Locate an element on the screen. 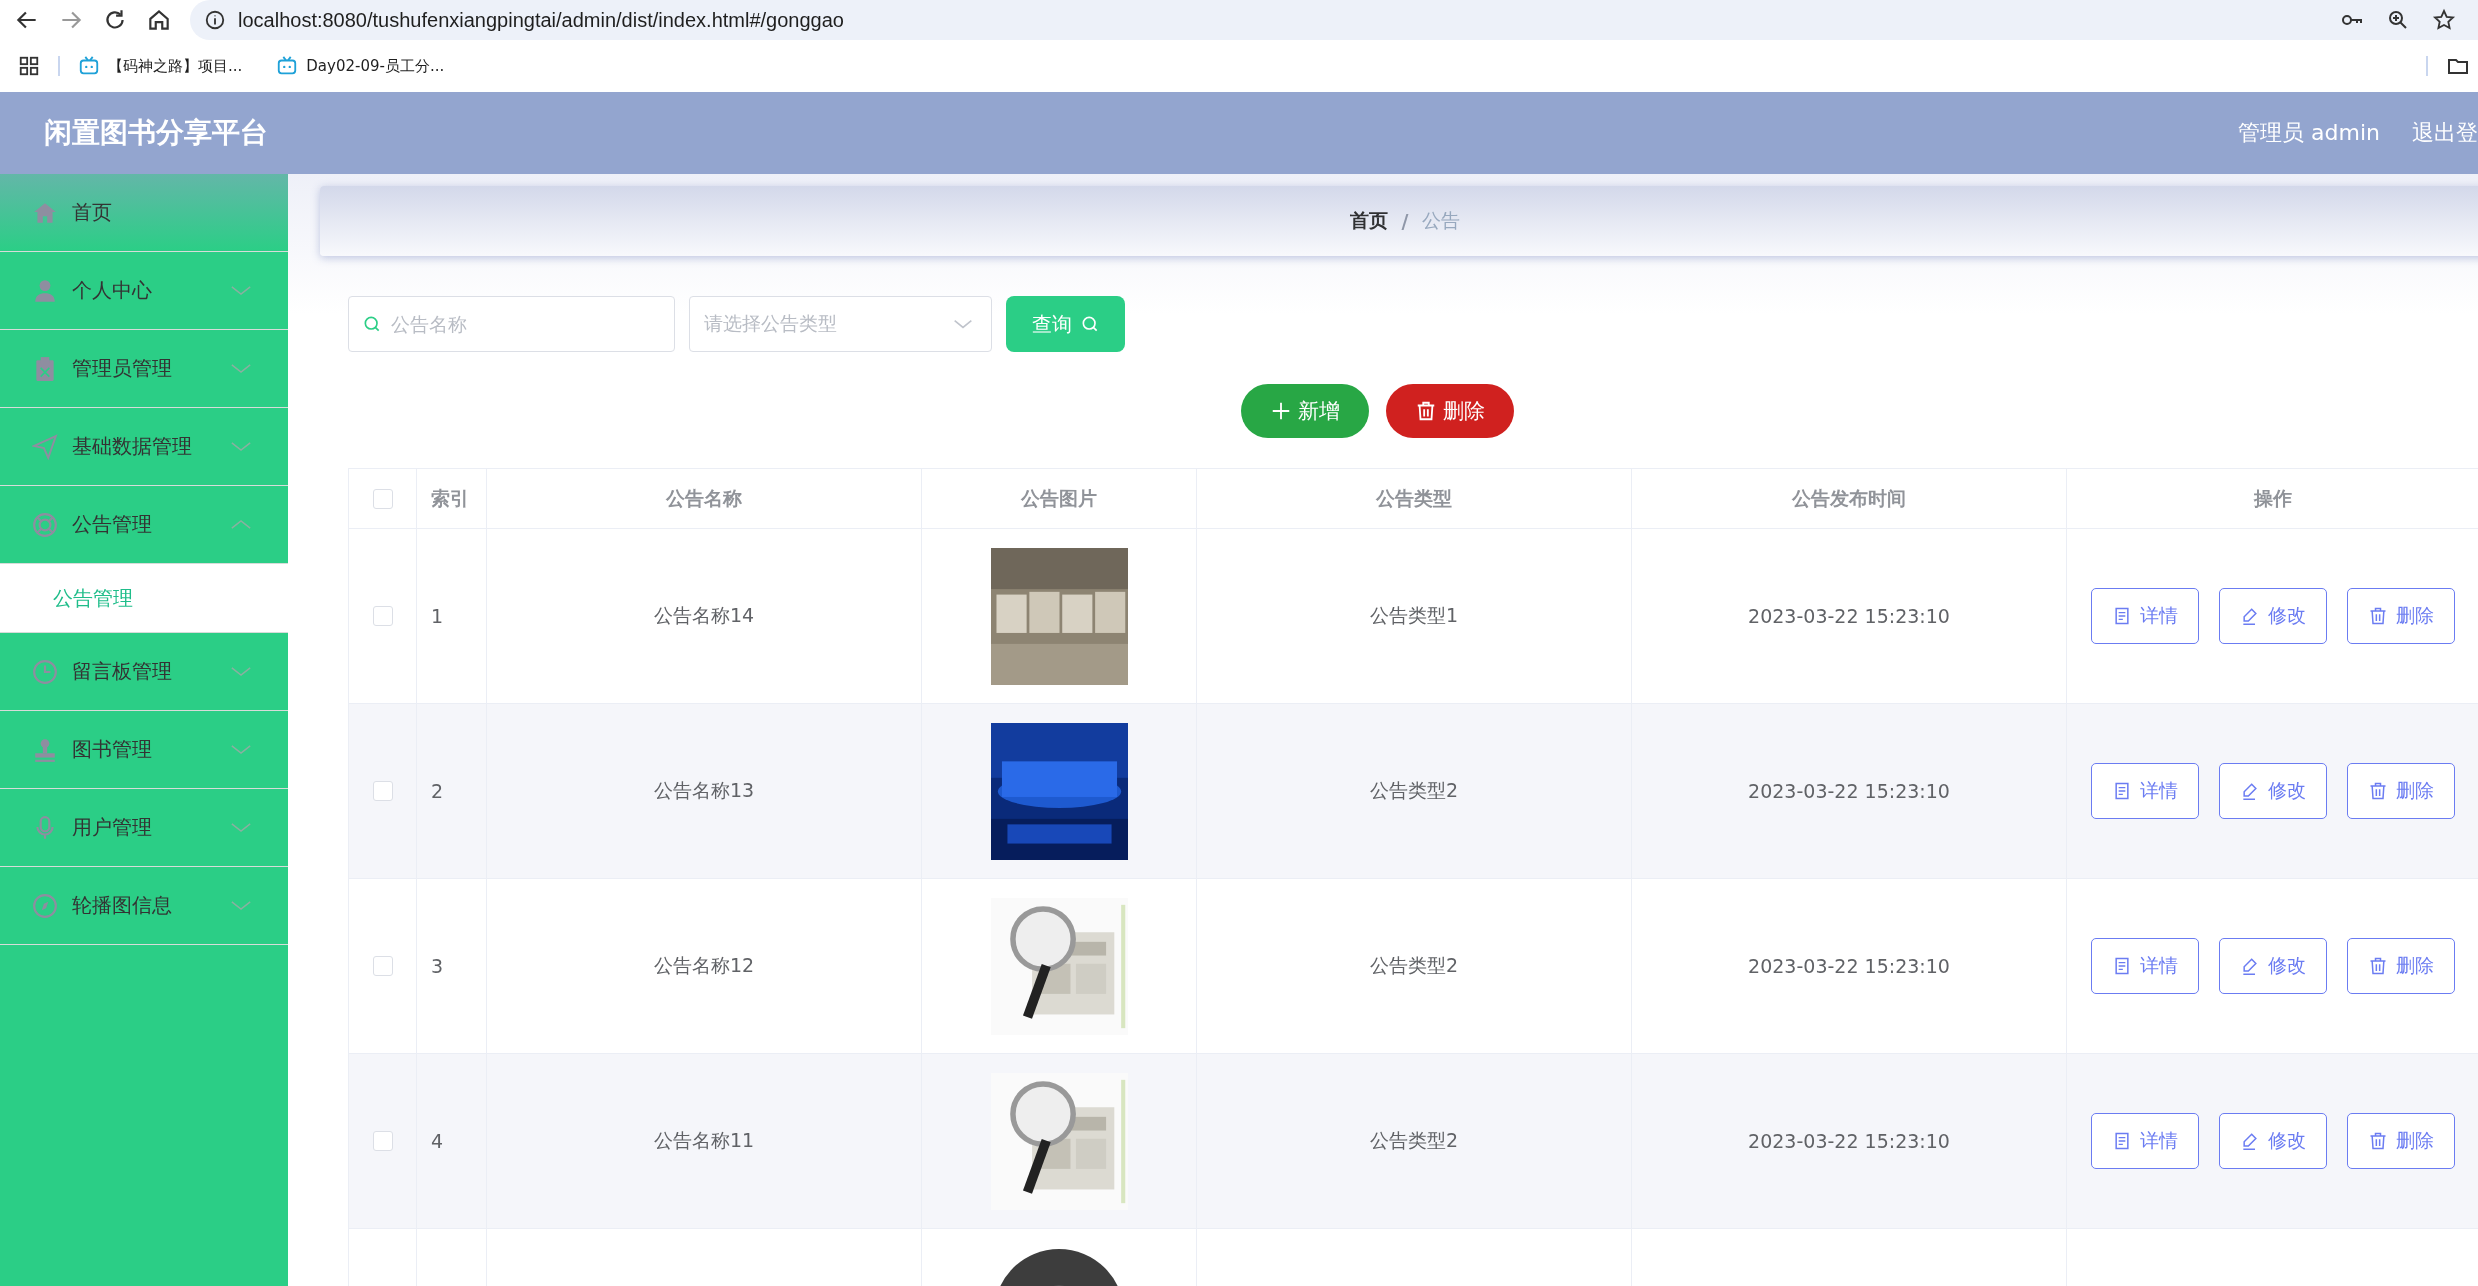 This screenshot has width=2478, height=1286. app-title: 闲置图书分享平台 is located at coordinates (156, 133).